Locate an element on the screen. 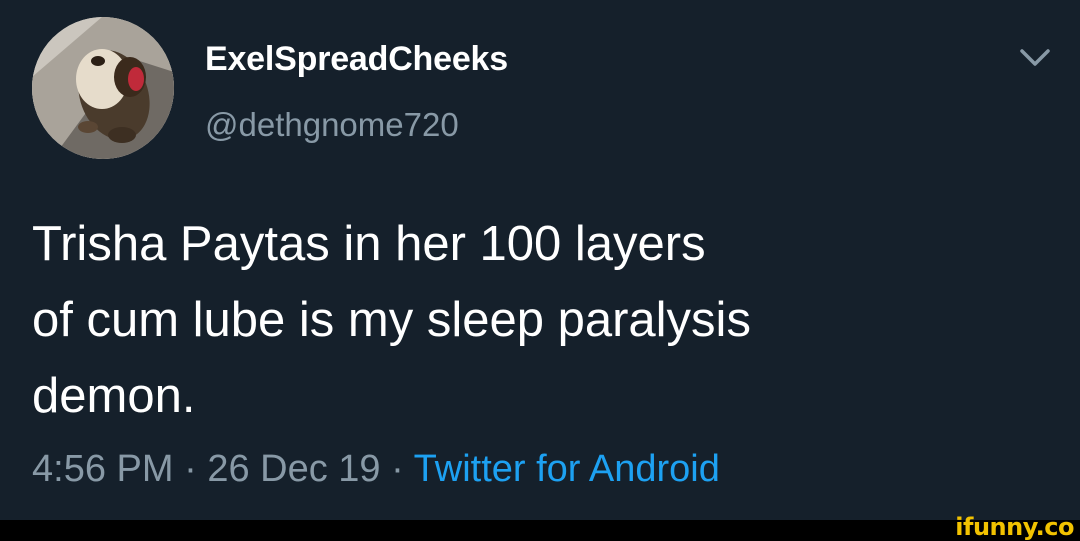 Image resolution: width=1080 pixels, height=541 pixels. tweet-text-line: Trisha Paytas in her 100 layers is located at coordinates (369, 244).